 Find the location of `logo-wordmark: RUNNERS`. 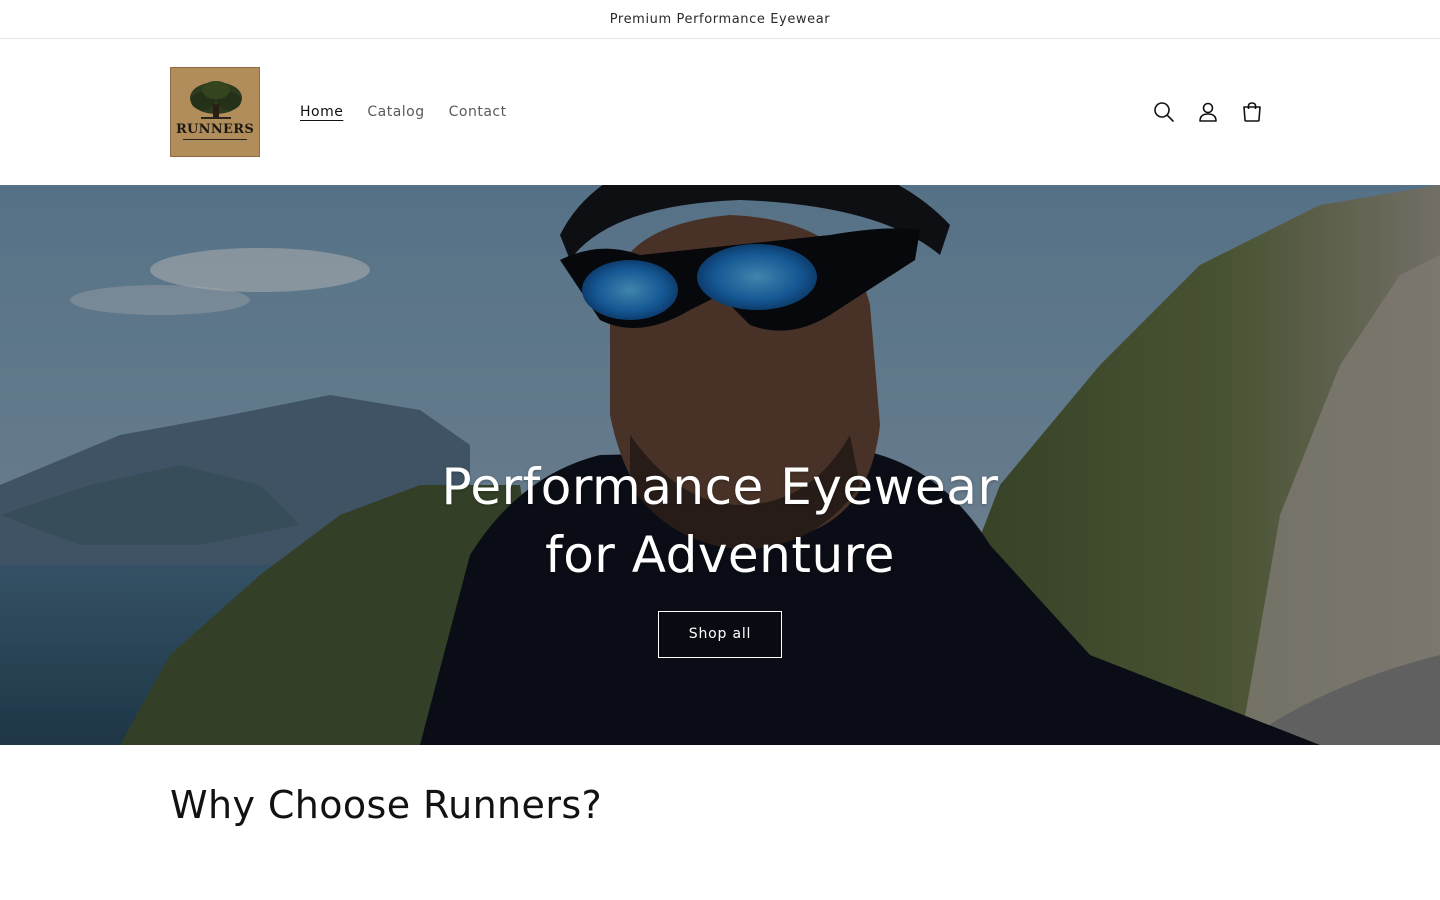

logo-wordmark: RUNNERS is located at coordinates (215, 129).